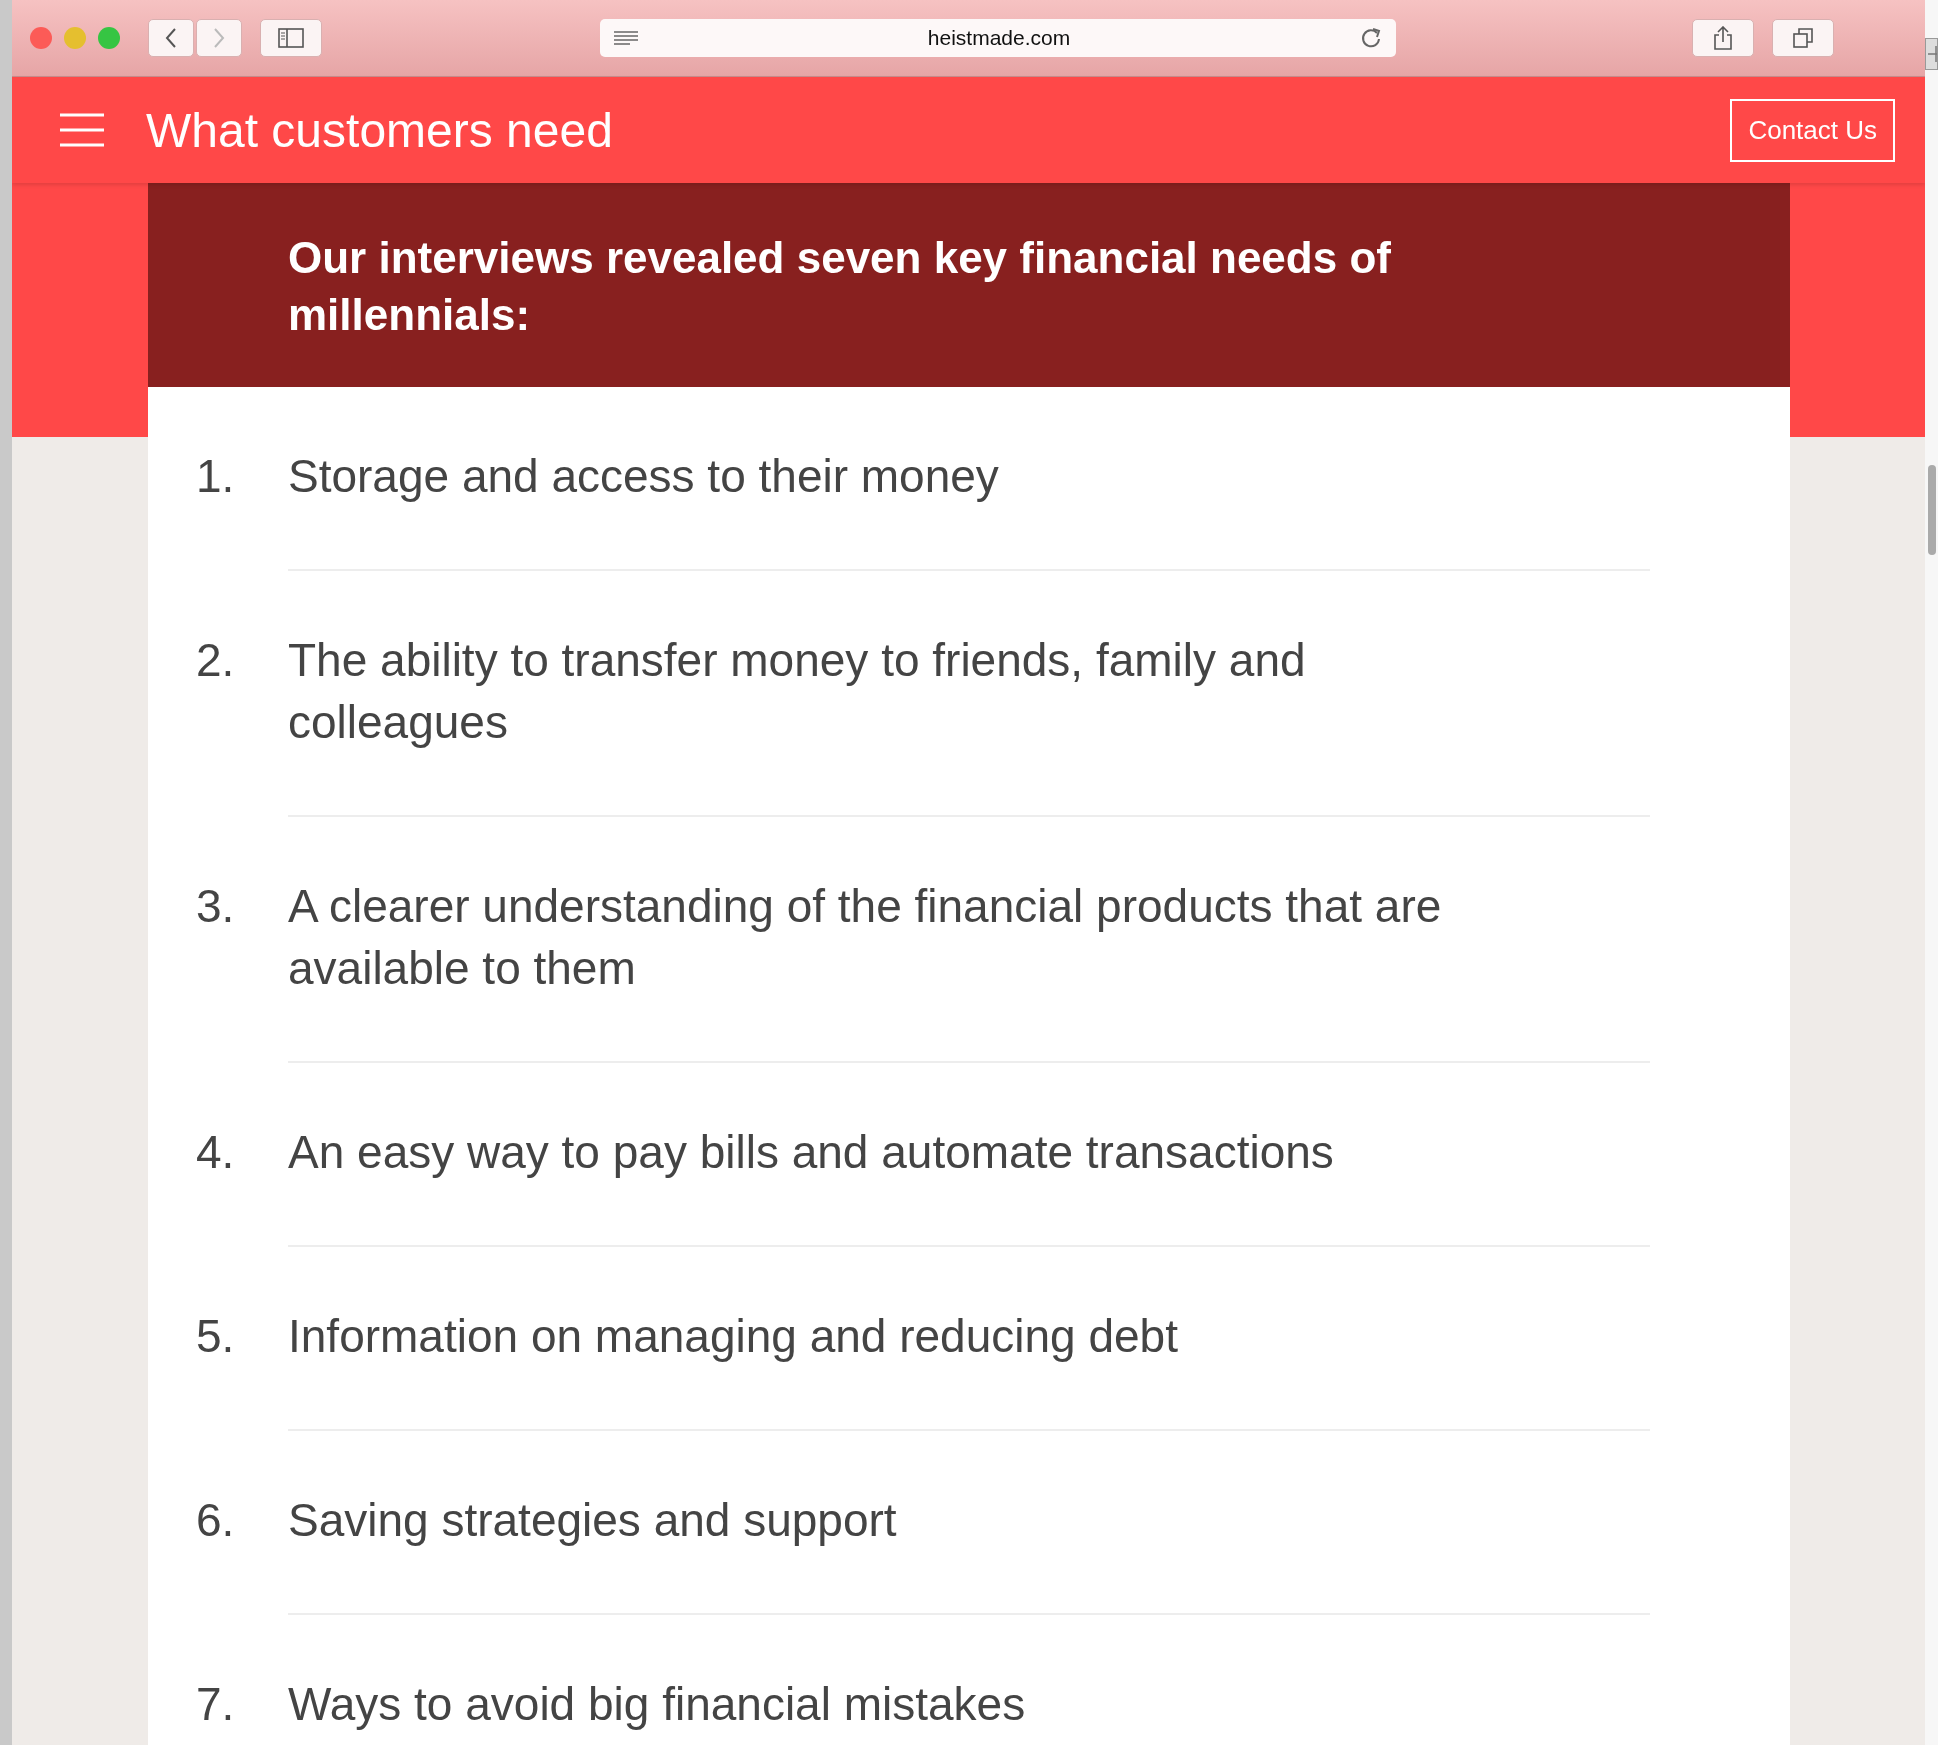 The width and height of the screenshot is (1938, 1745). I want to click on card-heading: Our interviews revealed seven key financial needs of millennials:, so click(840, 286).